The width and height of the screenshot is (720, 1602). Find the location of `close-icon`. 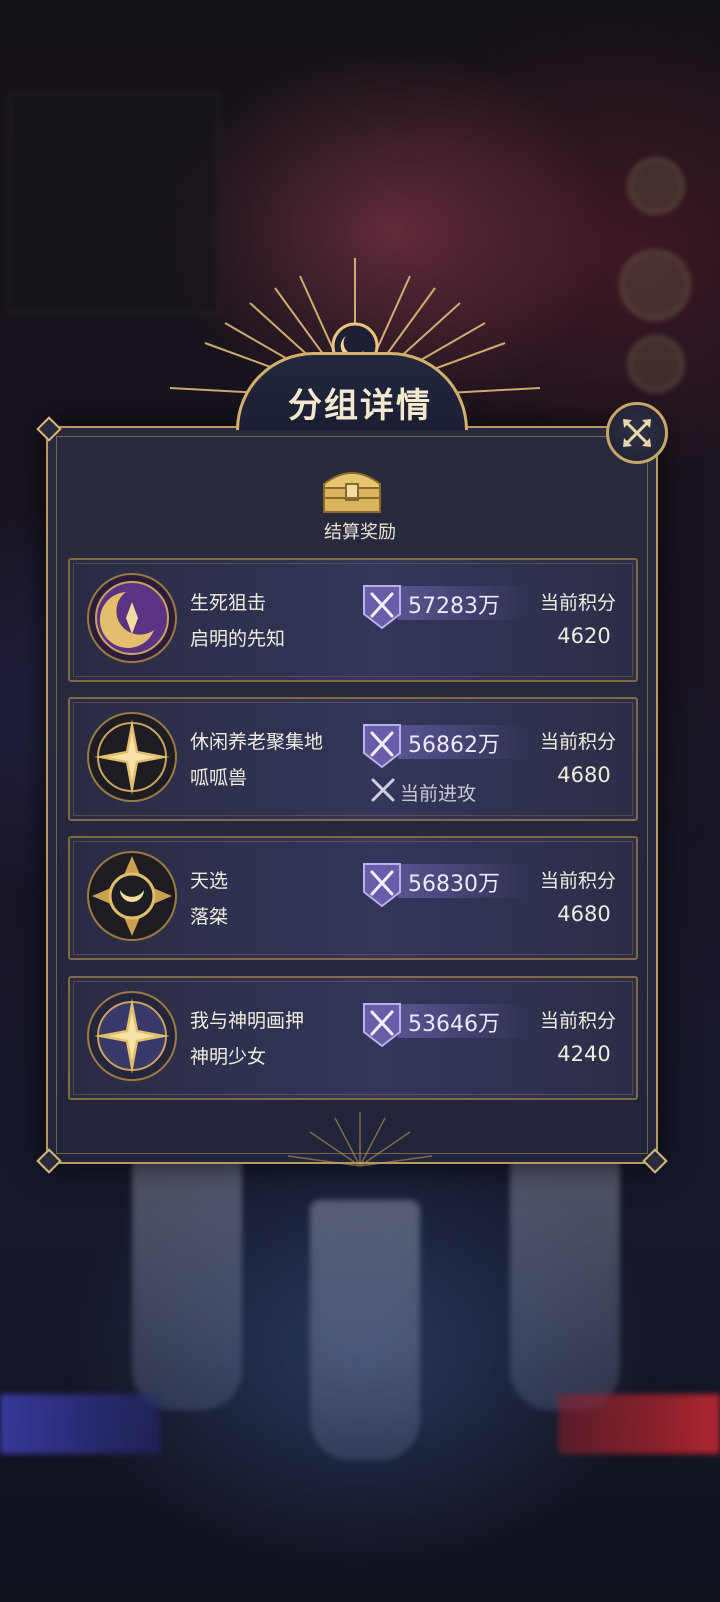

close-icon is located at coordinates (637, 433).